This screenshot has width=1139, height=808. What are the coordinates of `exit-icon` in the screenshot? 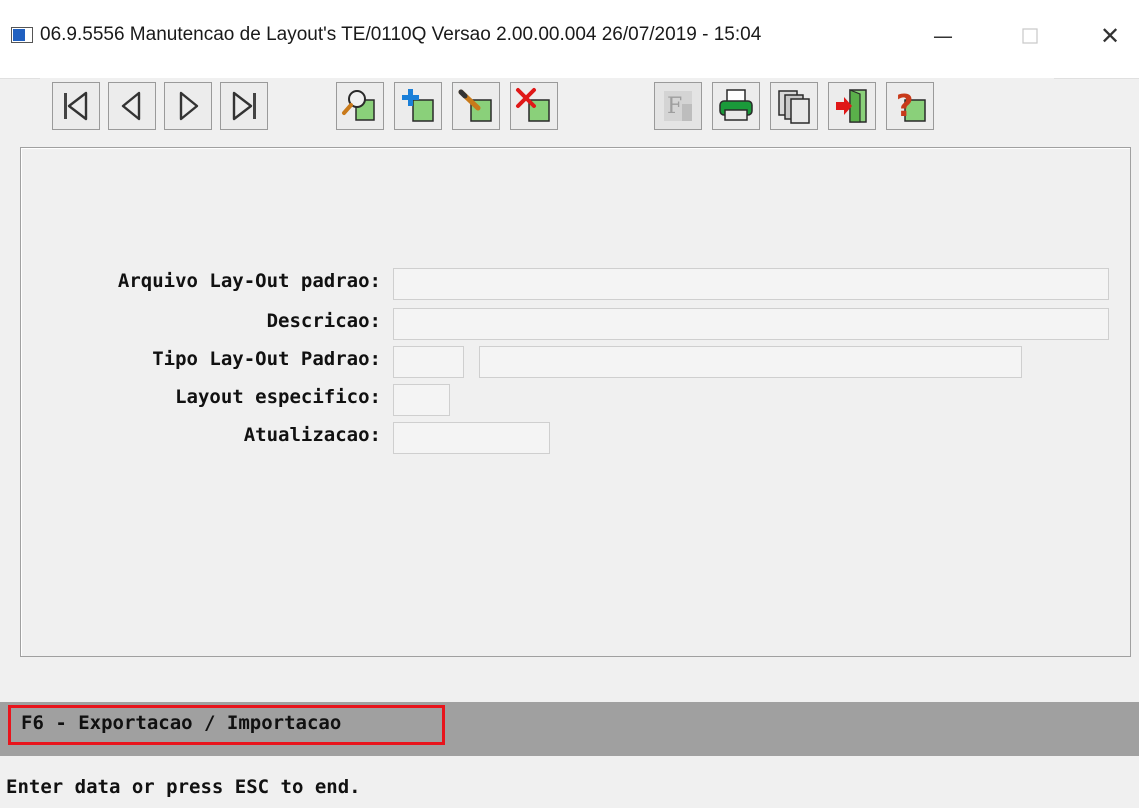 It's located at (851, 106).